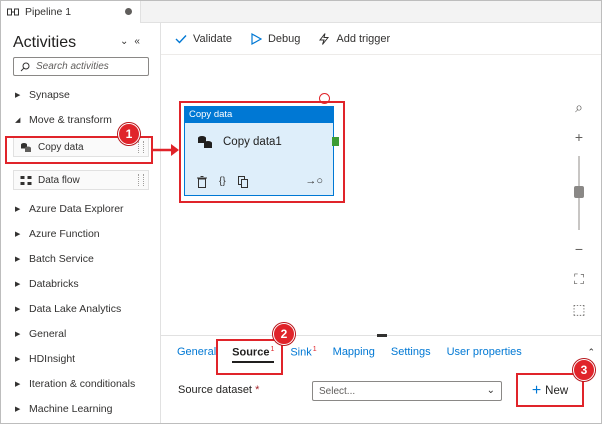  What do you see at coordinates (59, 180) in the screenshot?
I see `activity-label: Data flow` at bounding box center [59, 180].